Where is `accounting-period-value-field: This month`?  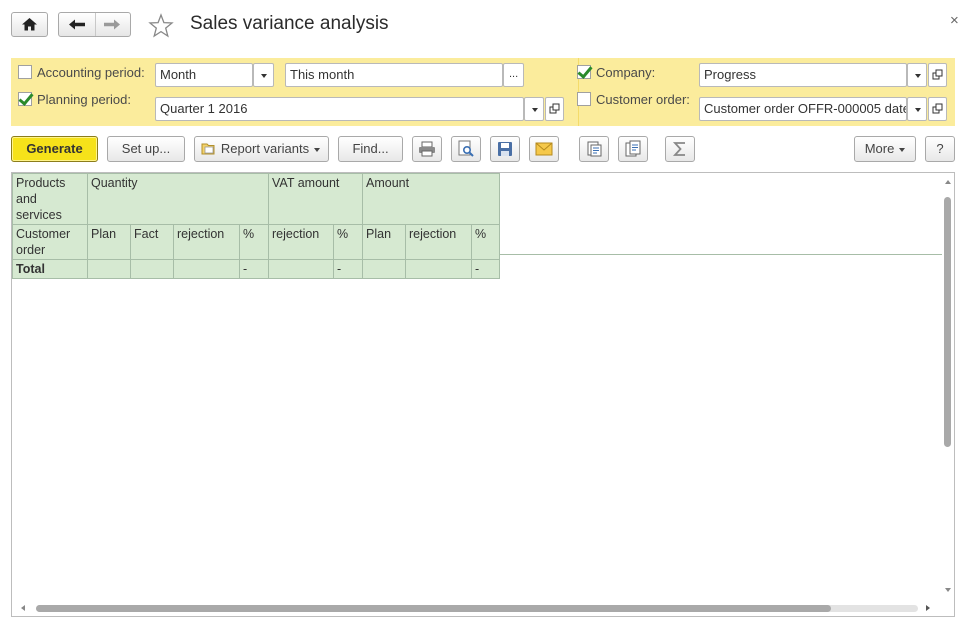
accounting-period-value-field: This month is located at coordinates (394, 75).